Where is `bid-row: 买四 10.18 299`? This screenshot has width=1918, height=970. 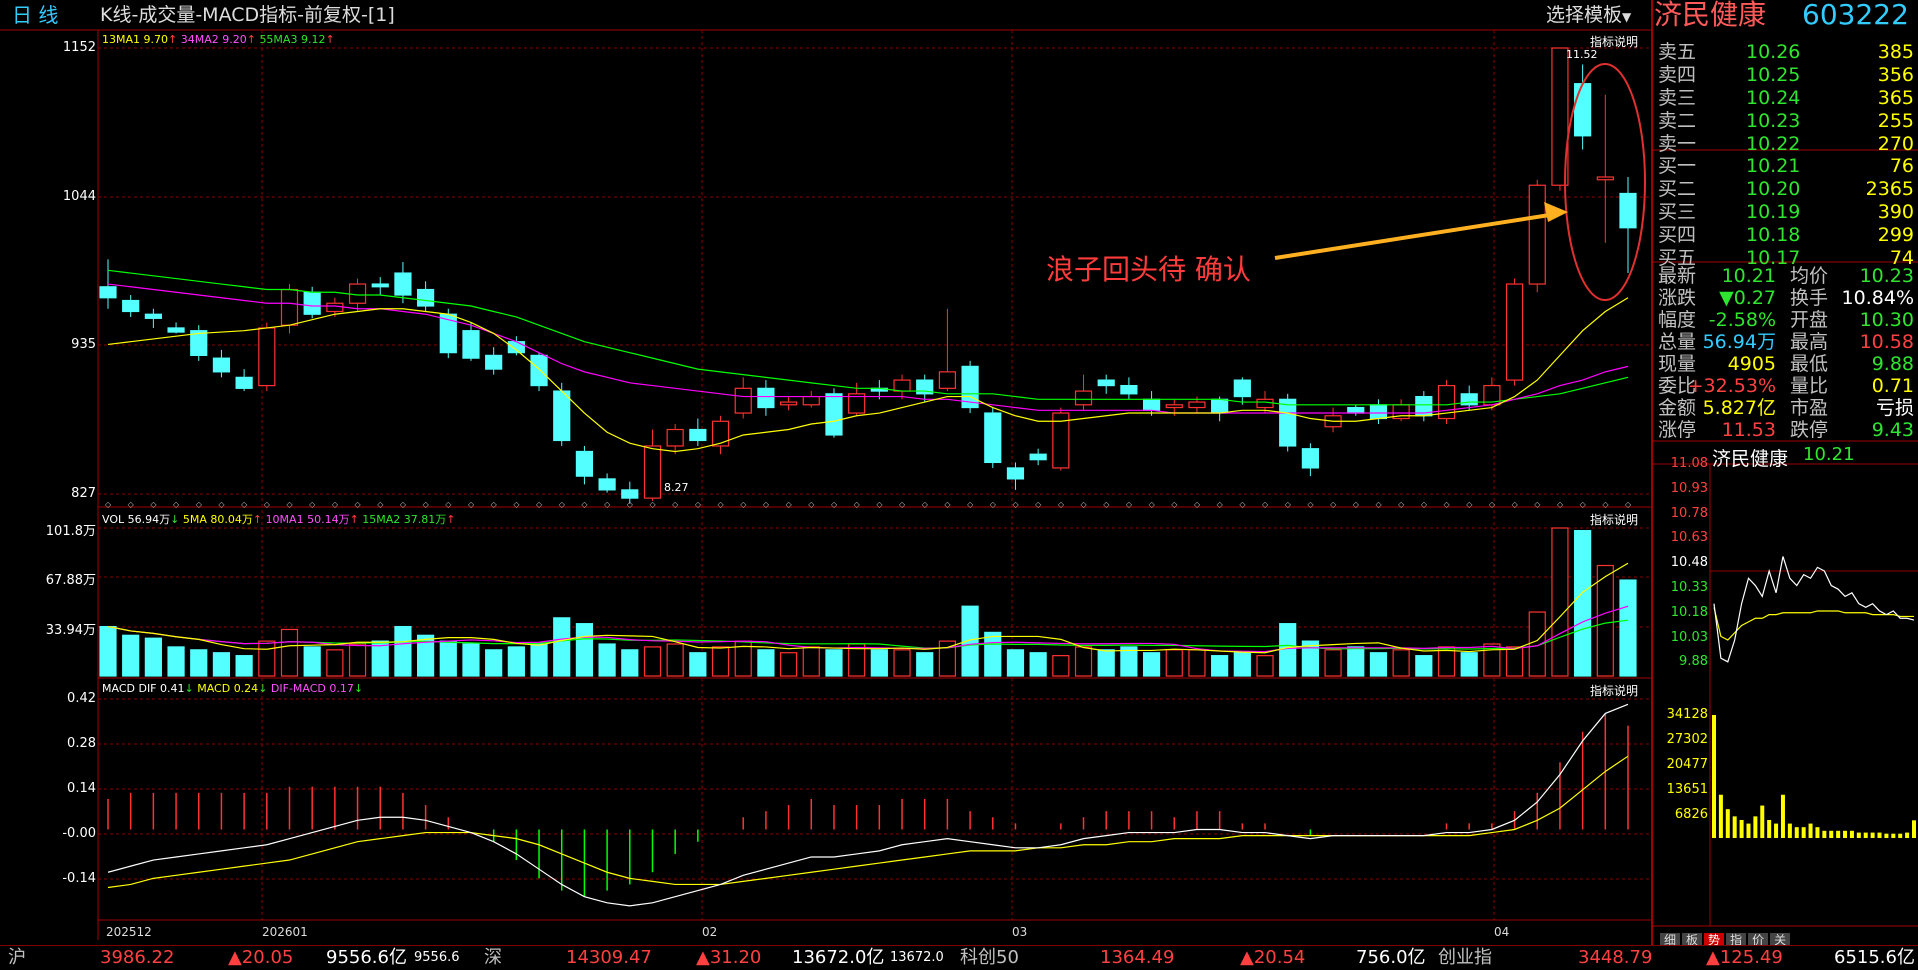
bid-row: 买四 10.18 299 is located at coordinates (1786, 235).